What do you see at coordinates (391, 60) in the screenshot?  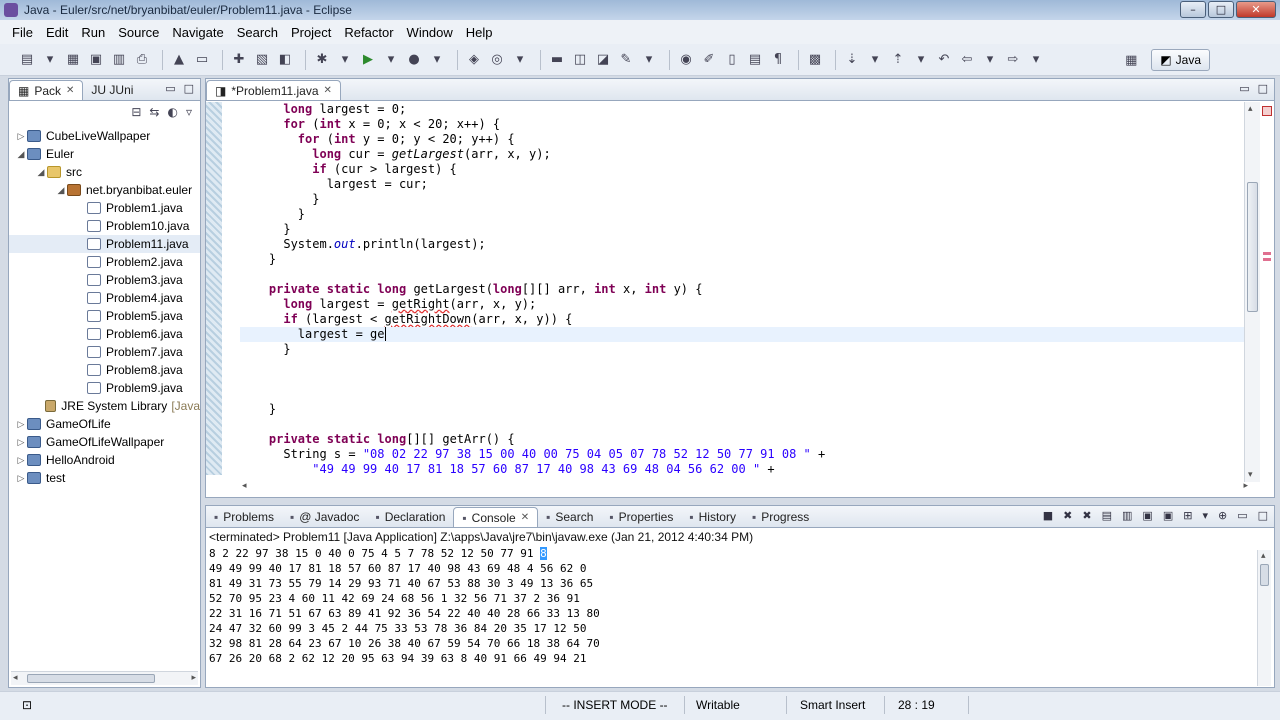 I see `run-dropdown-icon: ▾` at bounding box center [391, 60].